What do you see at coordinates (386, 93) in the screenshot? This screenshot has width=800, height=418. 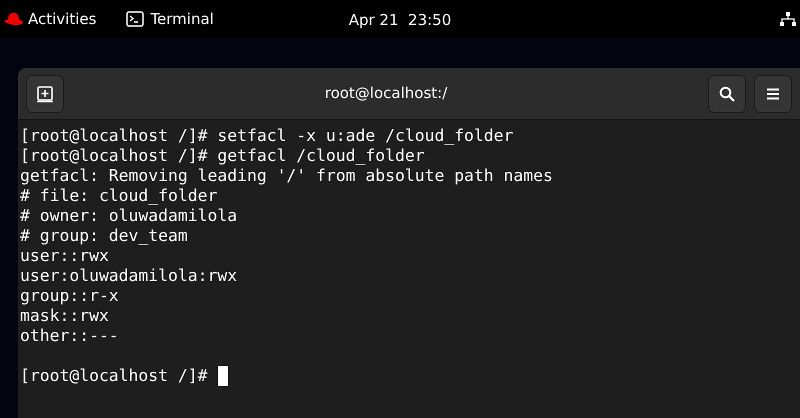 I see `window-title: root@localhost:/` at bounding box center [386, 93].